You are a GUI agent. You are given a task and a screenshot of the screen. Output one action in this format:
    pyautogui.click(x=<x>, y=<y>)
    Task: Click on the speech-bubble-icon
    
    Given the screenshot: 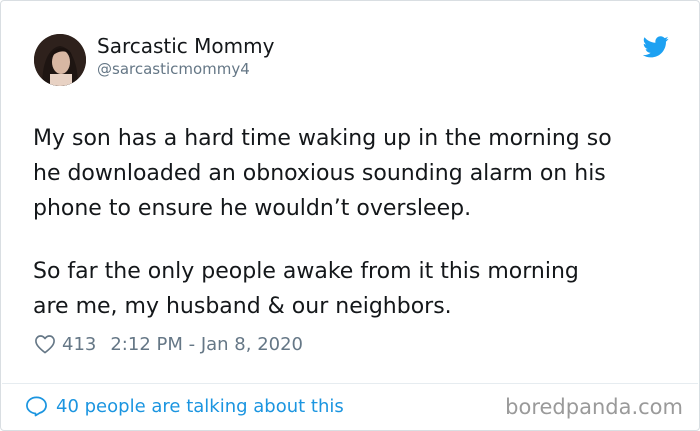 What is the action you would take?
    pyautogui.click(x=36, y=406)
    